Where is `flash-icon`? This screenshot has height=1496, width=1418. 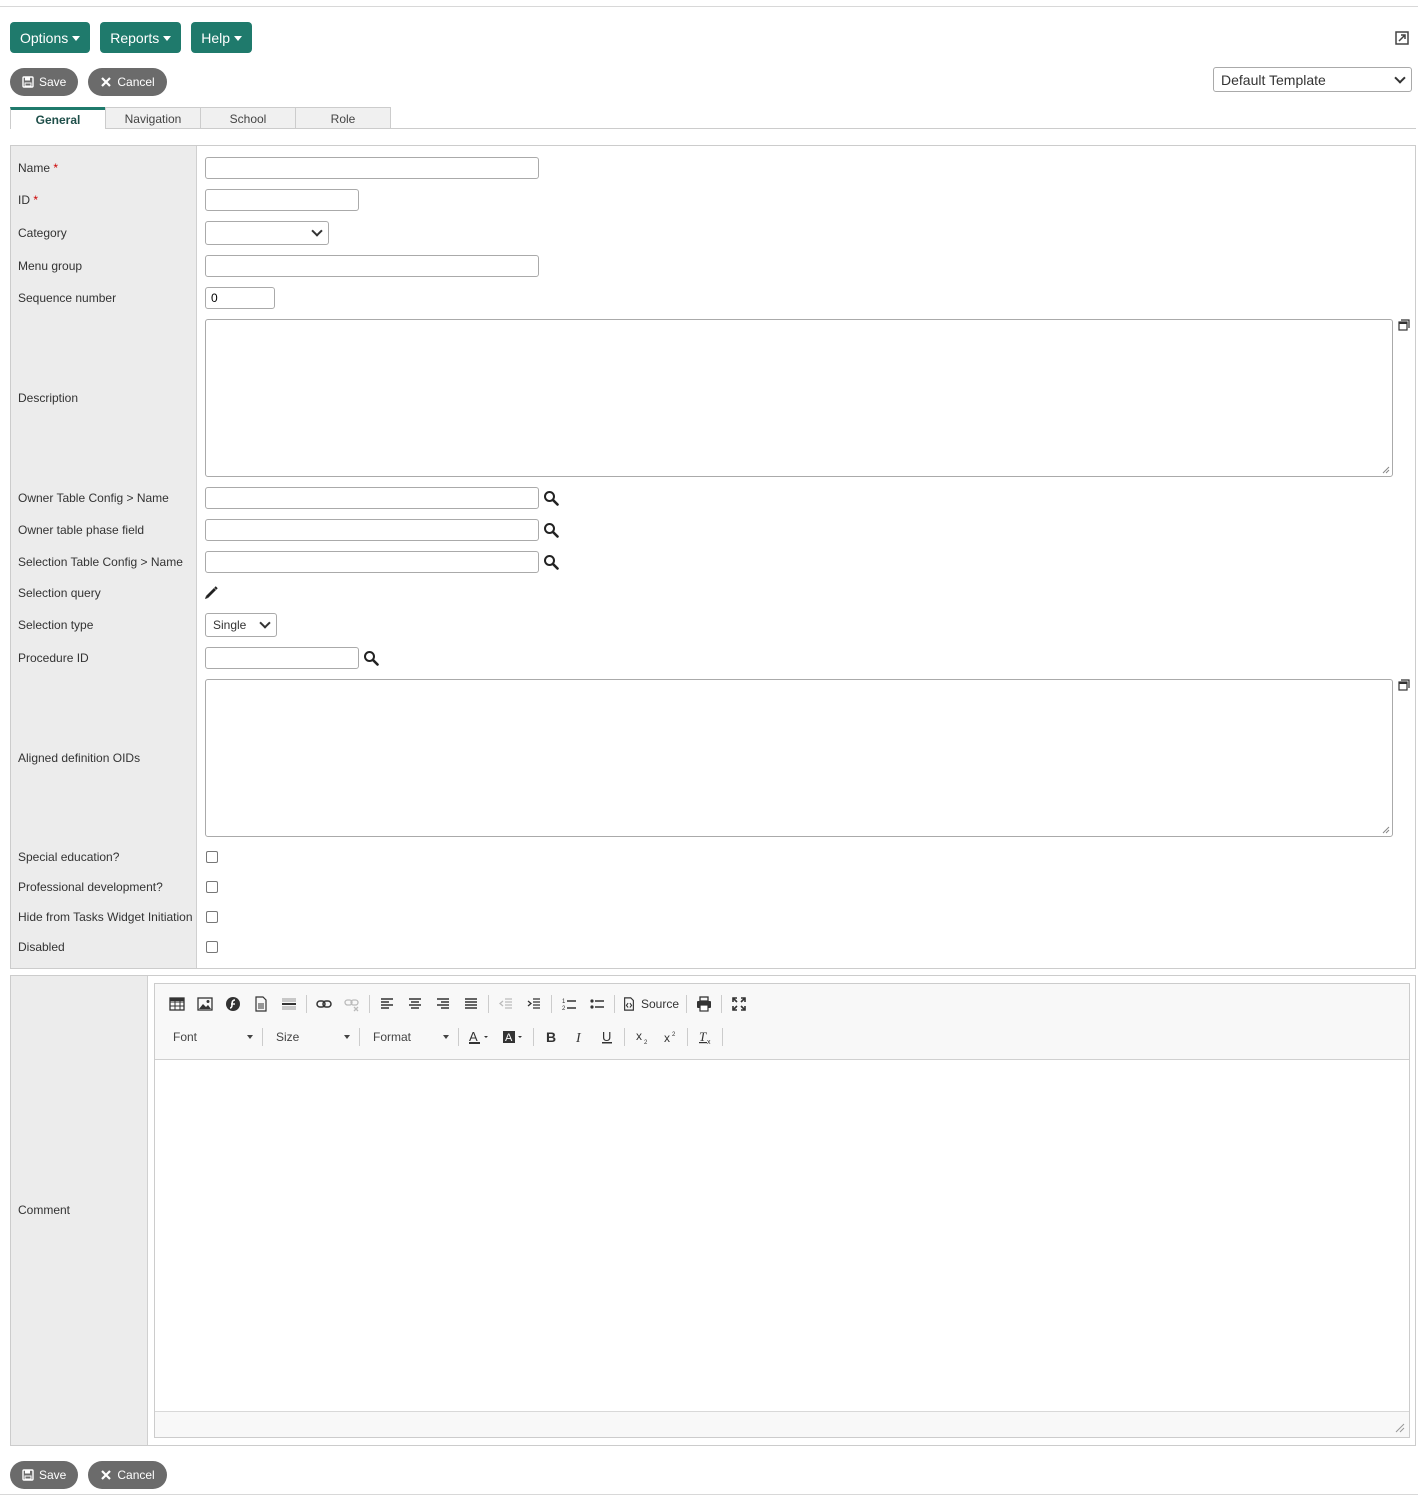
flash-icon is located at coordinates (233, 1004).